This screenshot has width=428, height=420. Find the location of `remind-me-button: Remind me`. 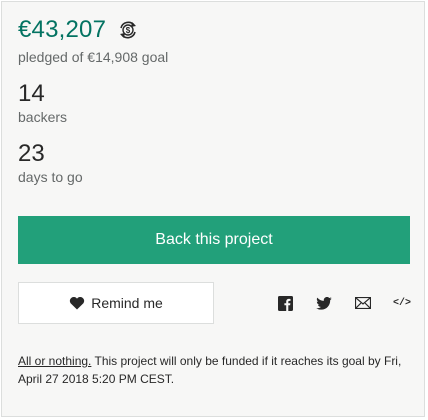

remind-me-button: Remind me is located at coordinates (116, 303).